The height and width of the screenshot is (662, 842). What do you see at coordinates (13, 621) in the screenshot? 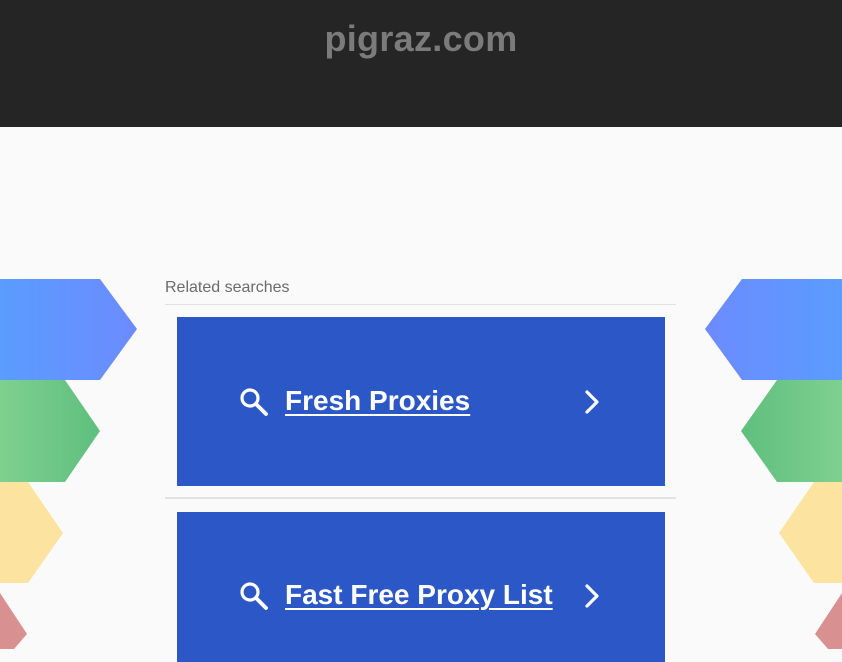
I see `deco-red-left` at bounding box center [13, 621].